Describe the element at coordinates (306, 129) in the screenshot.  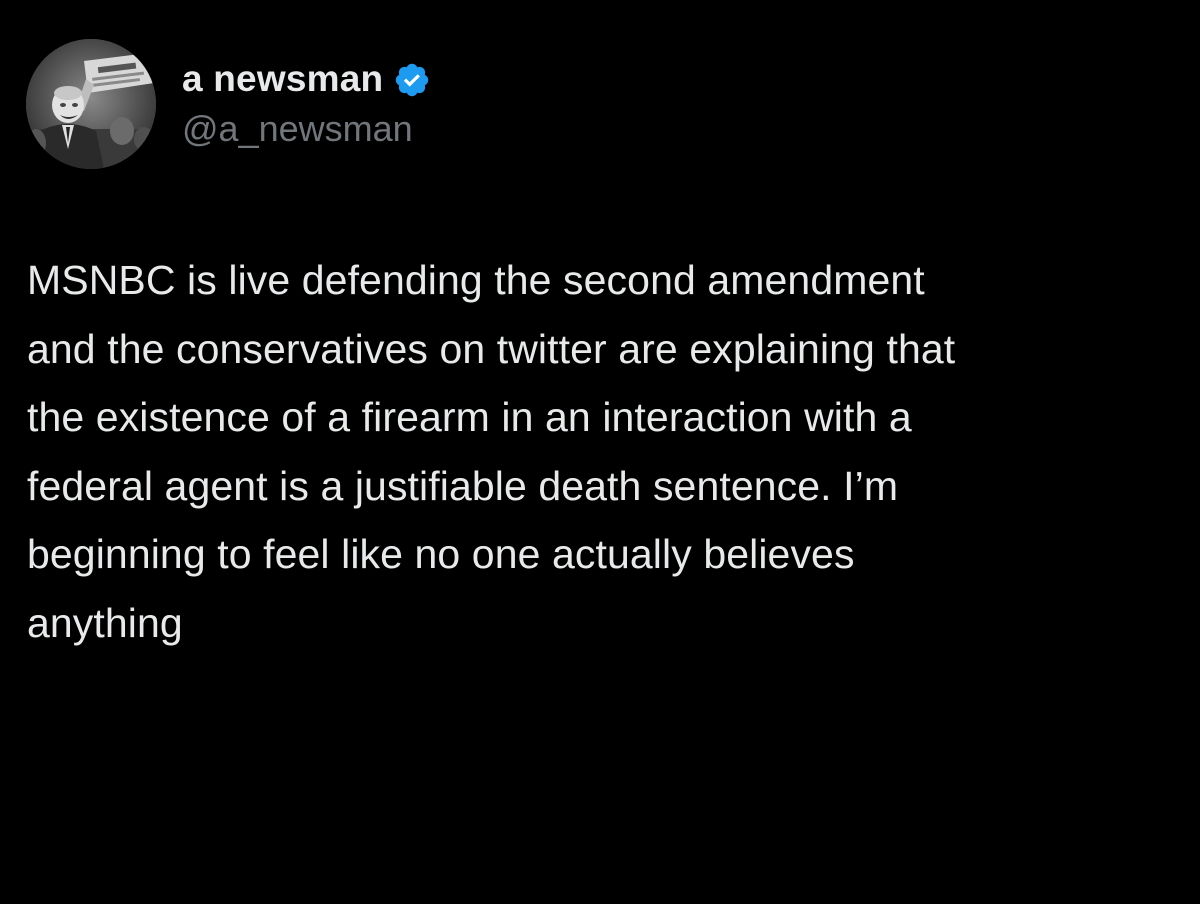
I see `handle: @a_newsman` at that location.